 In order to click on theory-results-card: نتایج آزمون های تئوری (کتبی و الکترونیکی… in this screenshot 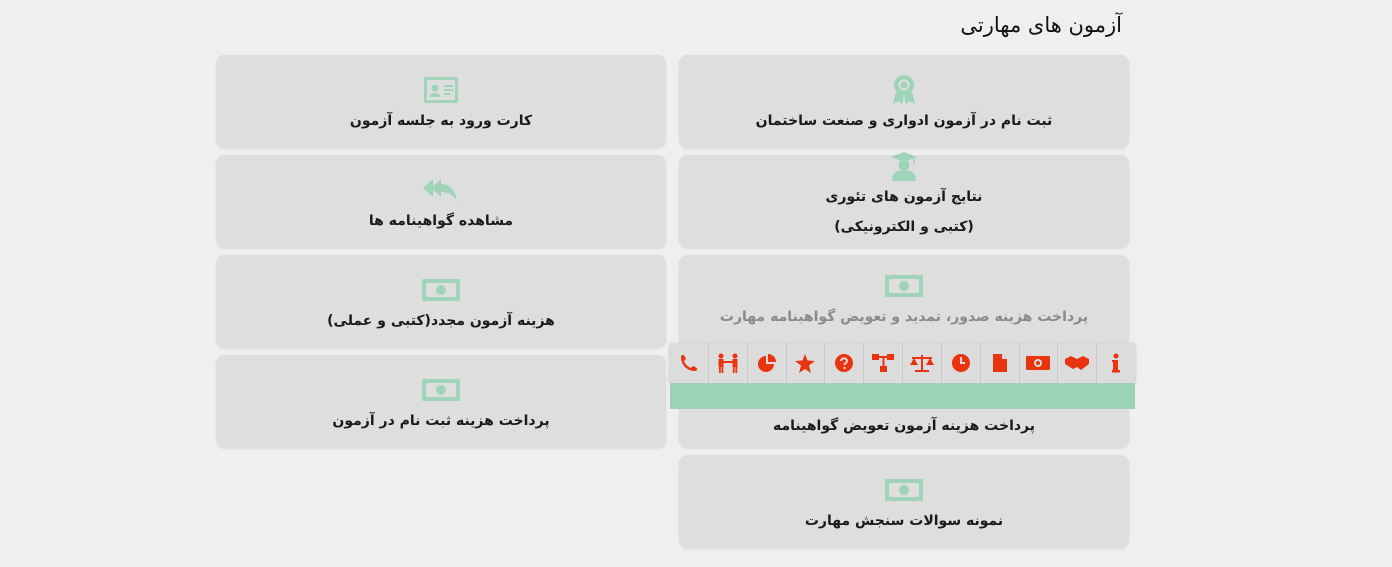, I will do `click(904, 199)`.